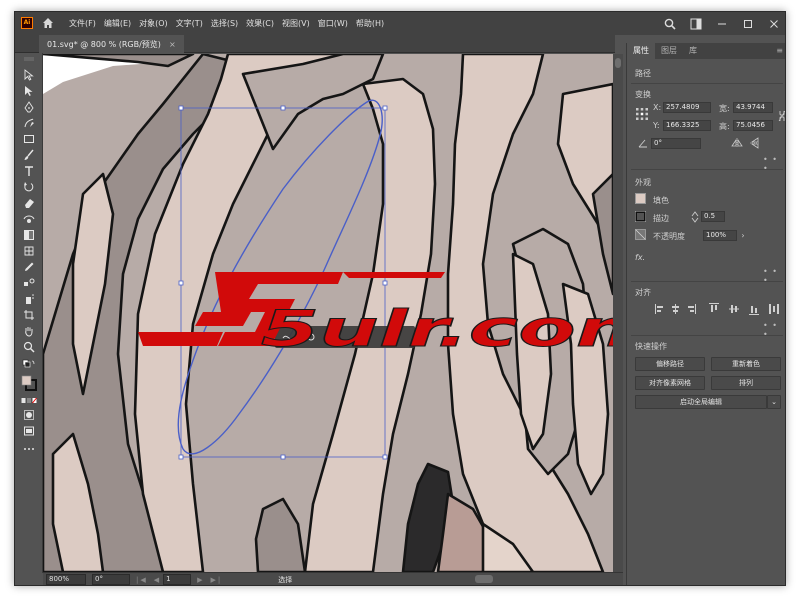 Image resolution: width=800 pixels, height=599 pixels. What do you see at coordinates (29, 283) in the screenshot?
I see `blend-tool-icon` at bounding box center [29, 283].